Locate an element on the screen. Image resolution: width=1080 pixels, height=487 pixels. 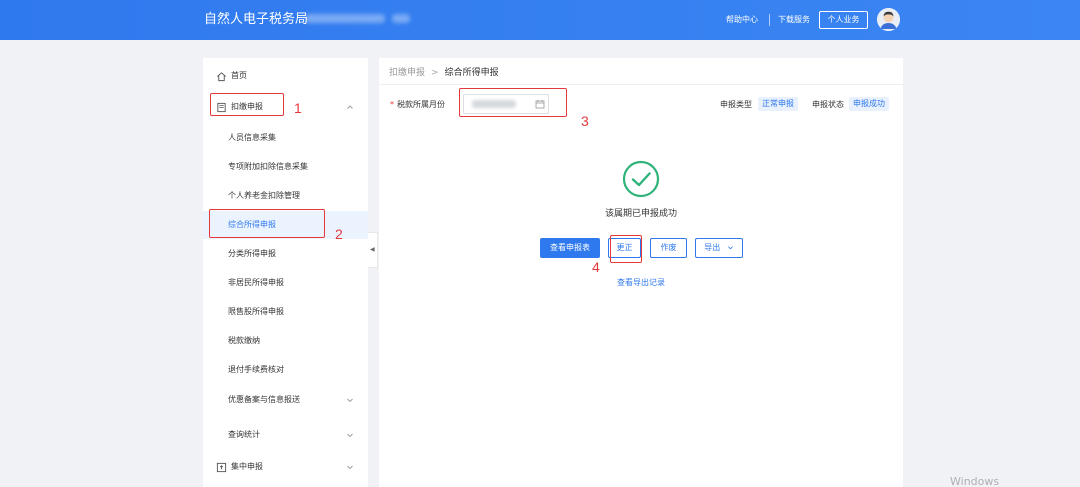
sidebar-item-label: 退付手续费核对 is located at coordinates (256, 369).